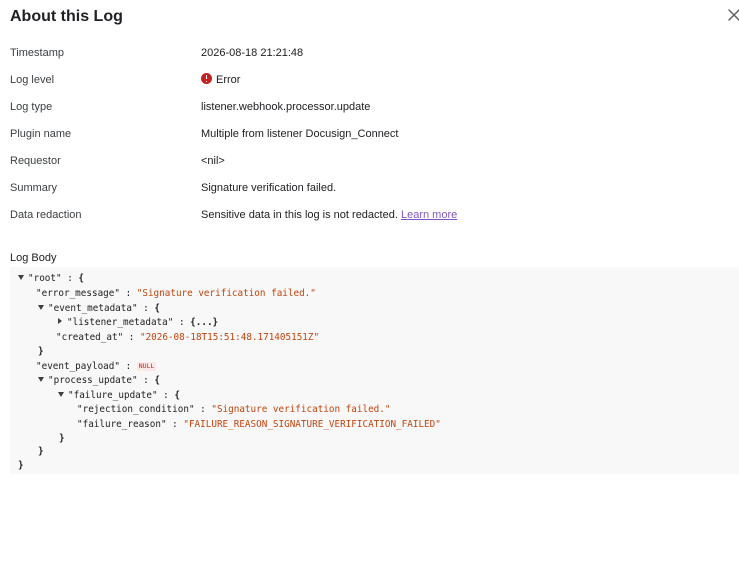 The width and height of the screenshot is (739, 574). I want to click on json-line-listener-metadata: "listener_metadata" : {...}, so click(137, 322).